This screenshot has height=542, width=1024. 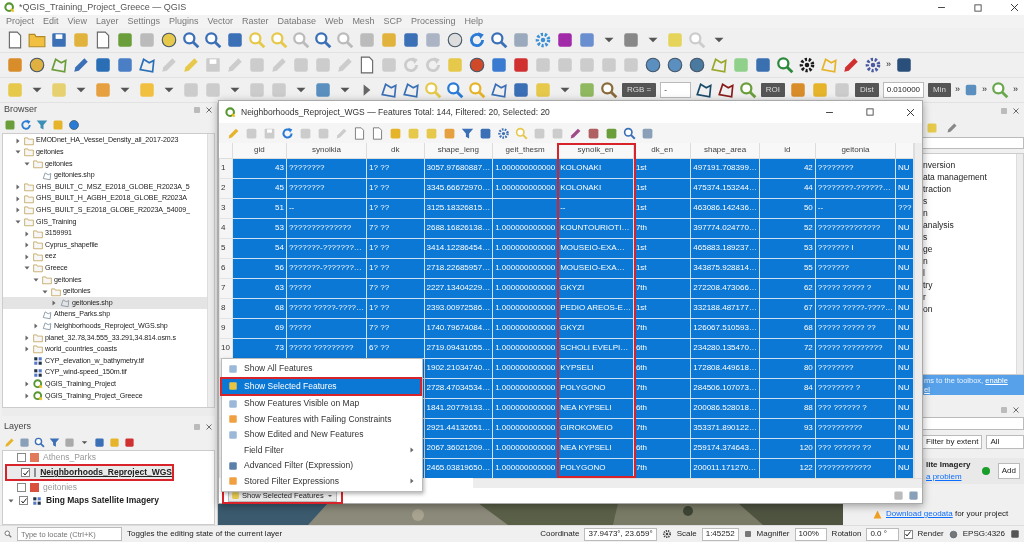 I want to click on menu-item: Database, so click(x=297, y=21).